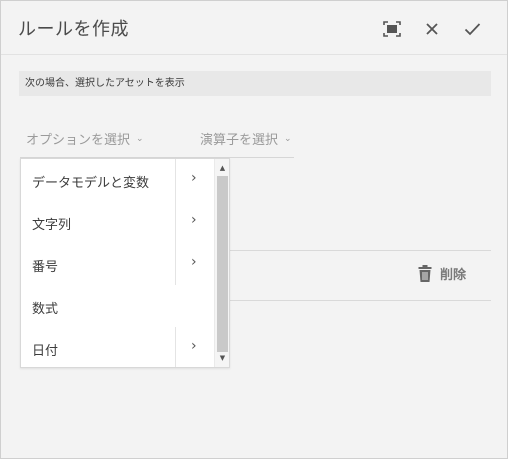  I want to click on rule-condition-label: 次の場合、選択したアセットを表示, so click(255, 83).